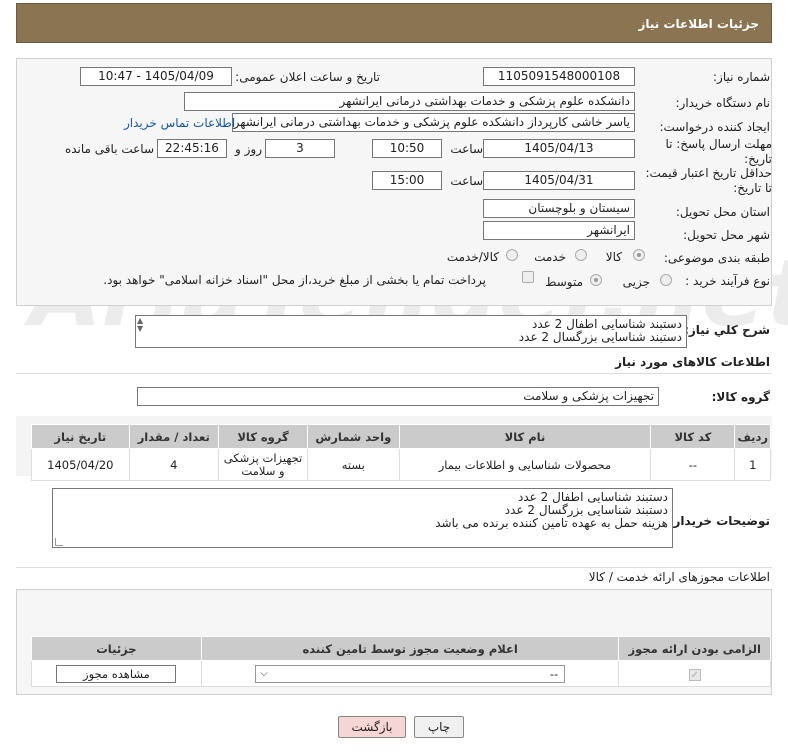  I want to click on col-license-status: اعلام وضعیت مجوز توسط تامین کننده, so click(410, 648).